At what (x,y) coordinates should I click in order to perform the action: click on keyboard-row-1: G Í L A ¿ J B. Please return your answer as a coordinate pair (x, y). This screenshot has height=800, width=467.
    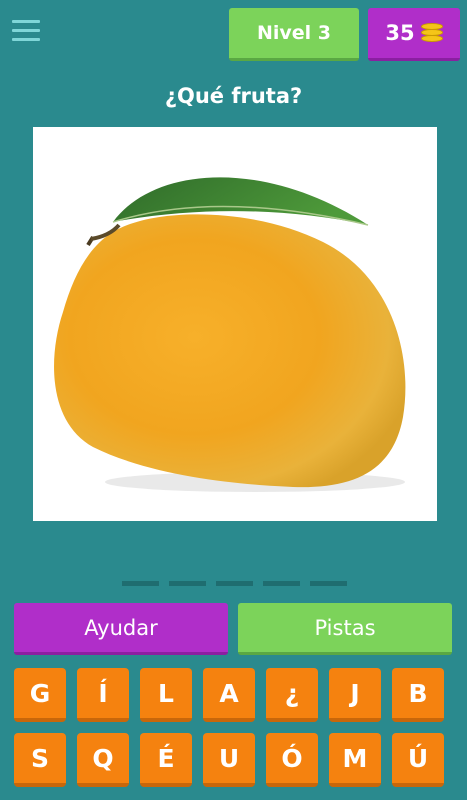
    Looking at the image, I should click on (235, 695).